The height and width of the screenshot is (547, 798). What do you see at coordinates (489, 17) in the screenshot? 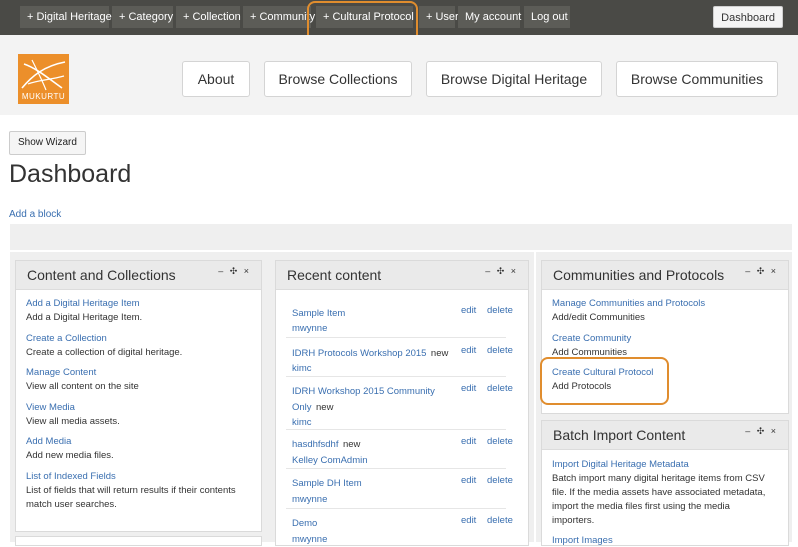
I see `my-account-link: My account` at bounding box center [489, 17].